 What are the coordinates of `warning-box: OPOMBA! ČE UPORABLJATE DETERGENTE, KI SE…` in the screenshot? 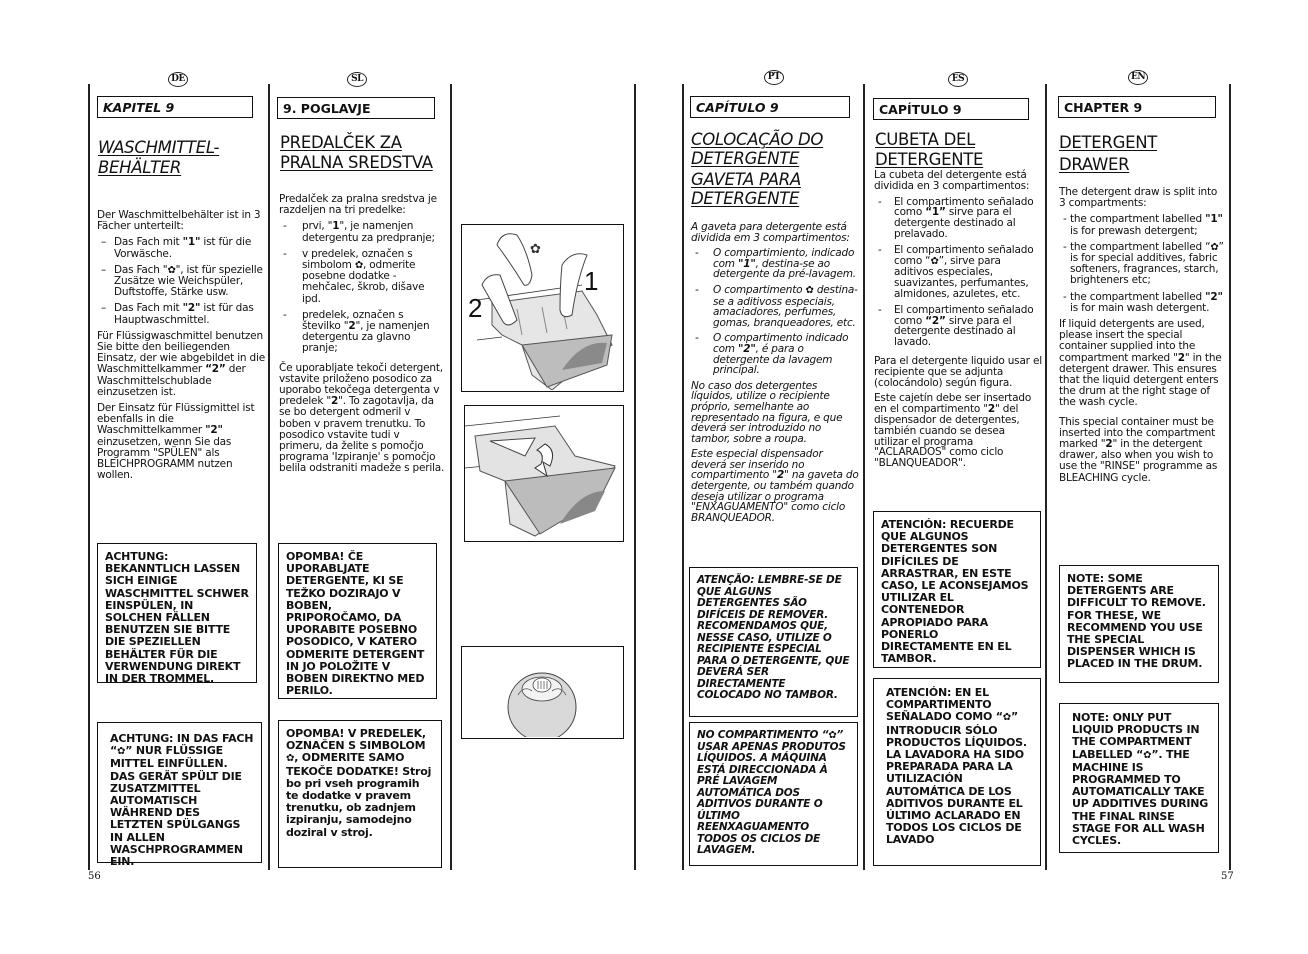 It's located at (357, 621).